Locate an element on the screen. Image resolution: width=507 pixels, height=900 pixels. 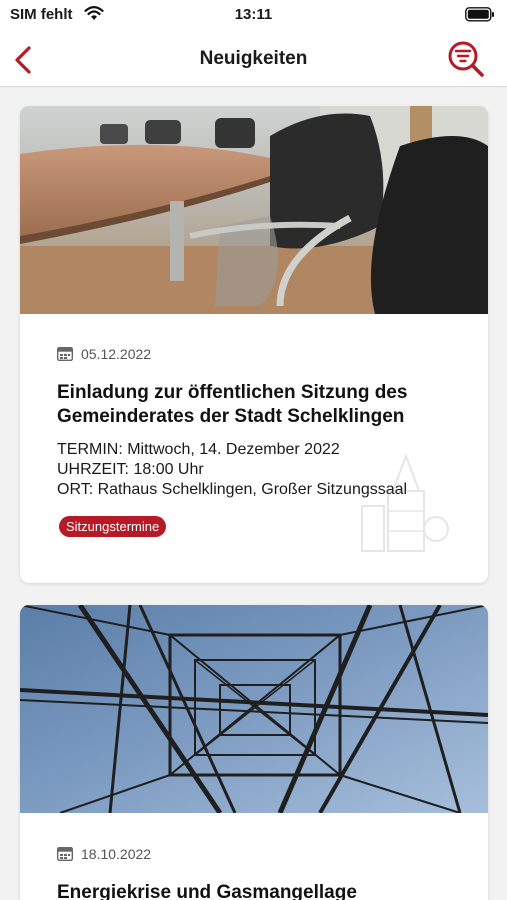
status-bar: SIM fehlt 13:11 is located at coordinates (253, 17).